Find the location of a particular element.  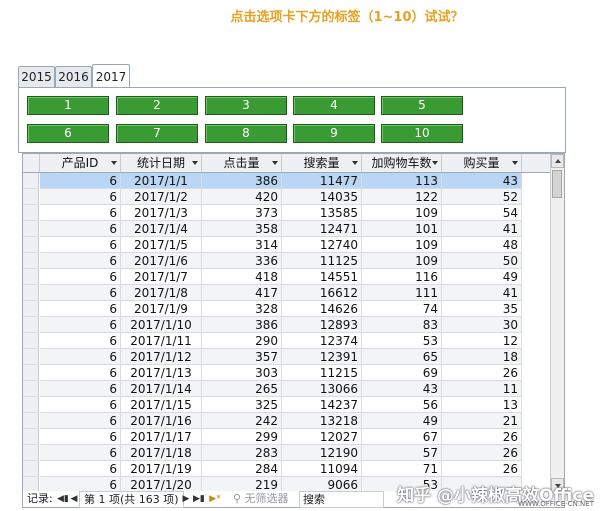

table-row: 6 2017/1/12 357 12391 65 18 is located at coordinates (287, 357).